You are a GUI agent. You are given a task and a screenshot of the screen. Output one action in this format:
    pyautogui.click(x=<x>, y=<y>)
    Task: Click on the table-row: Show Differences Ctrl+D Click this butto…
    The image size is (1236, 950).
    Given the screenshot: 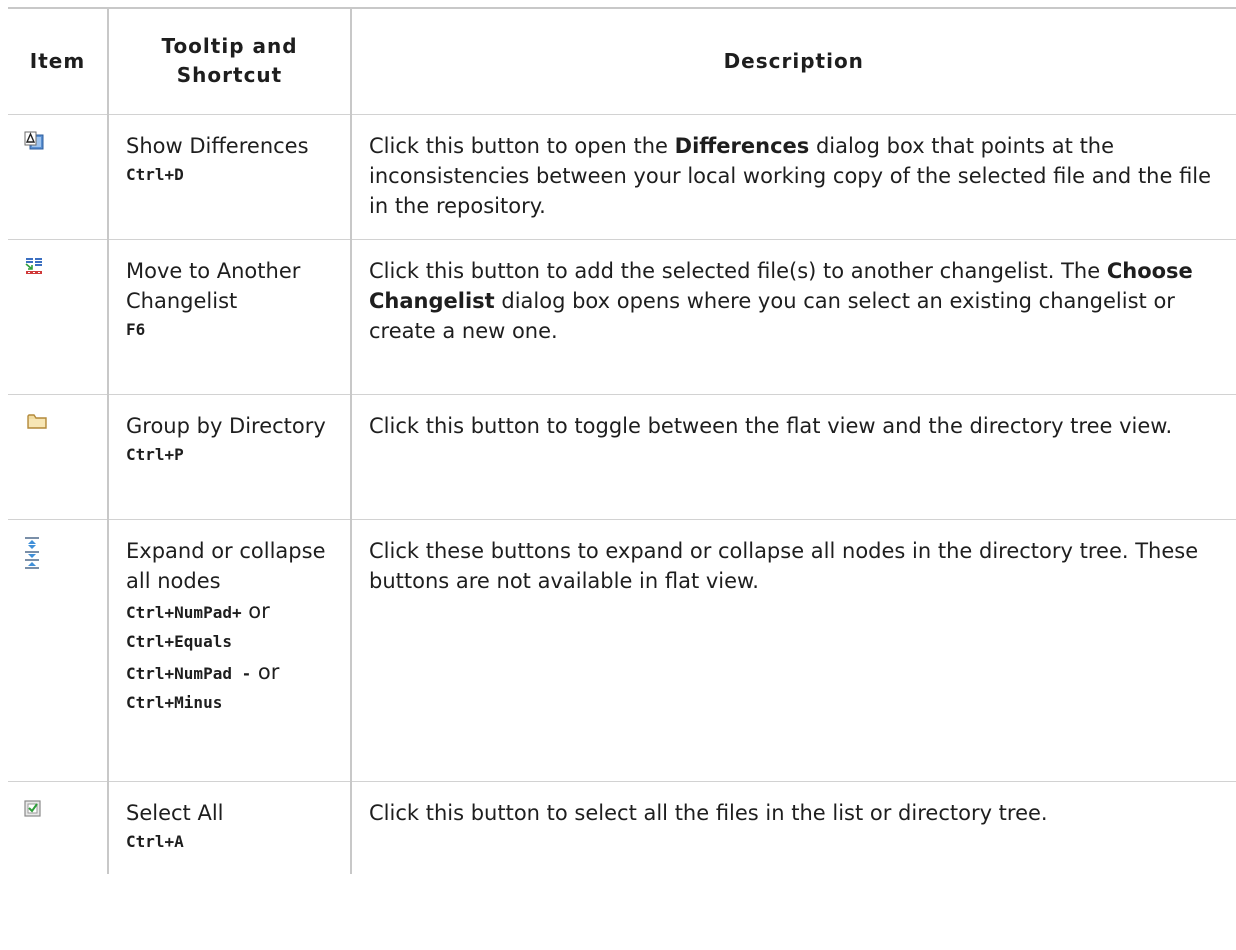 What is the action you would take?
    pyautogui.click(x=622, y=176)
    